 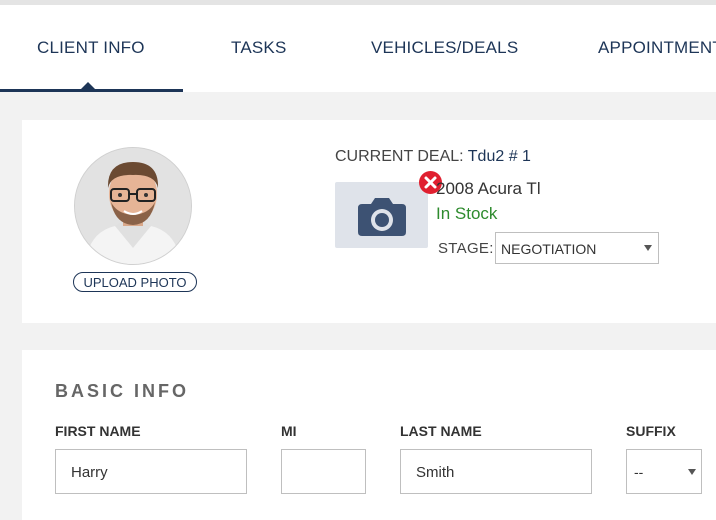 I want to click on vehicle-photo-placeholder, so click(x=381, y=215).